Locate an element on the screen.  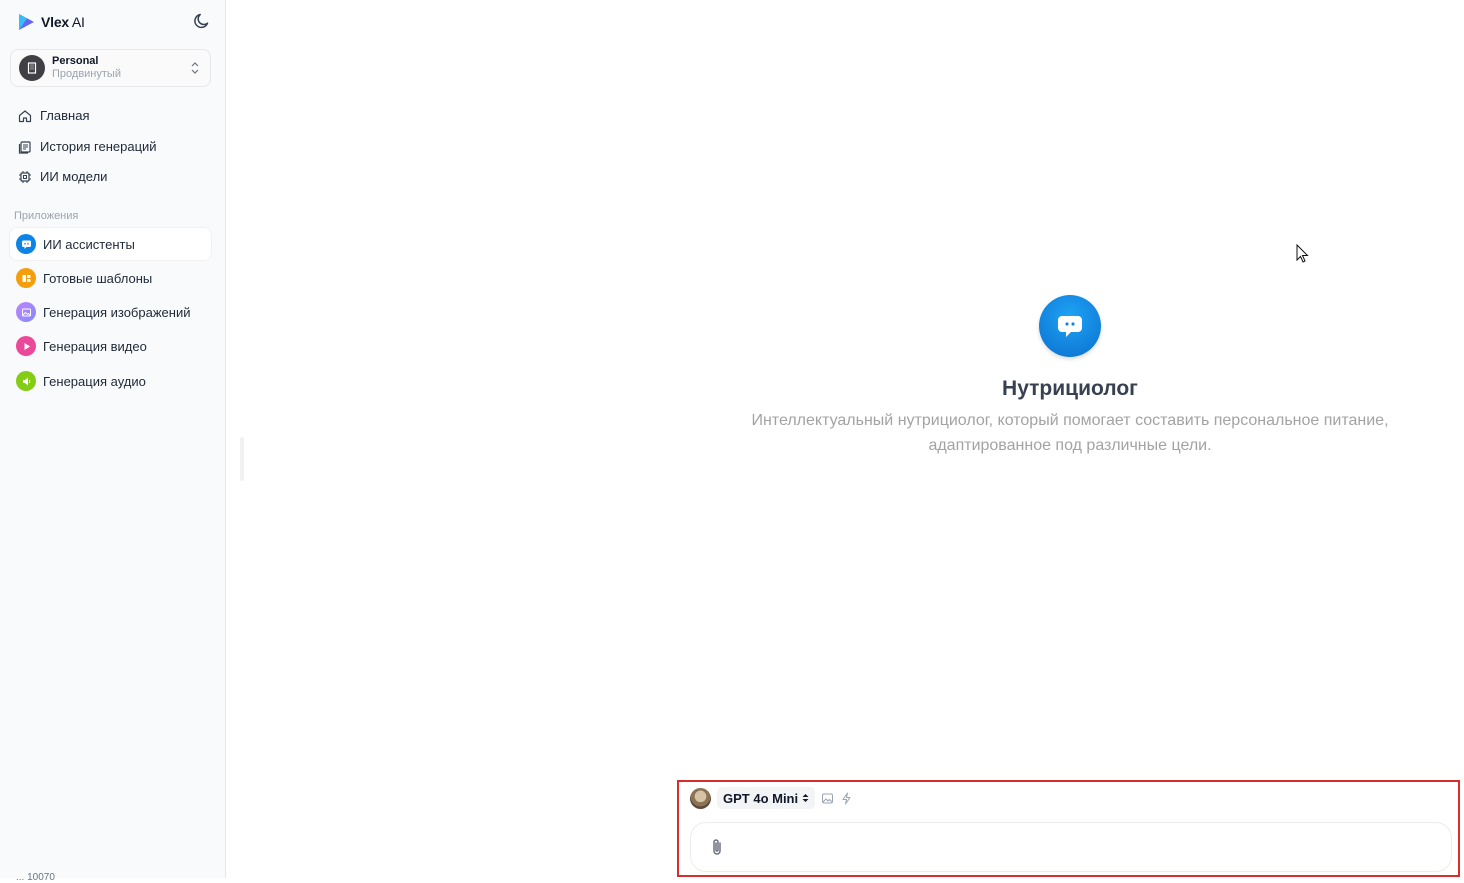
history-icon is located at coordinates (24, 147).